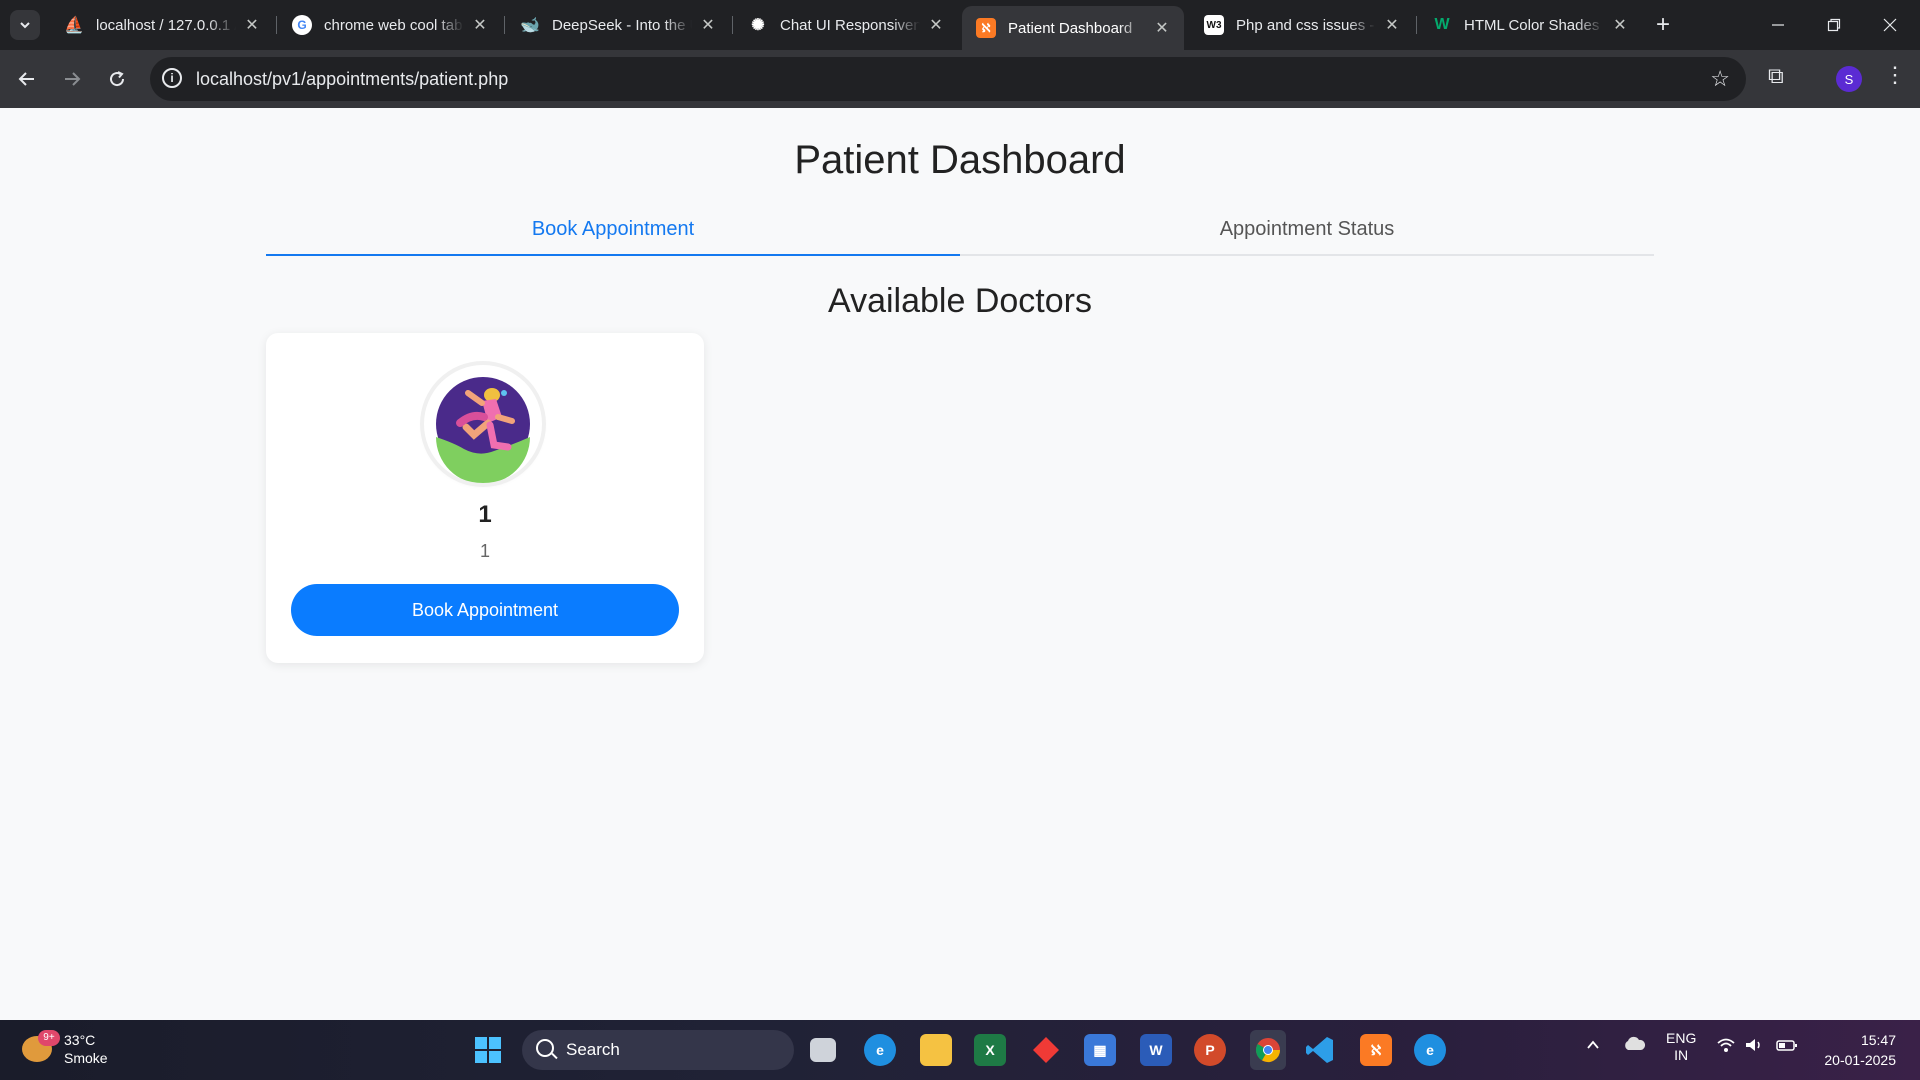 Image resolution: width=1920 pixels, height=1080 pixels. I want to click on speaker-icon, so click(1753, 1045).